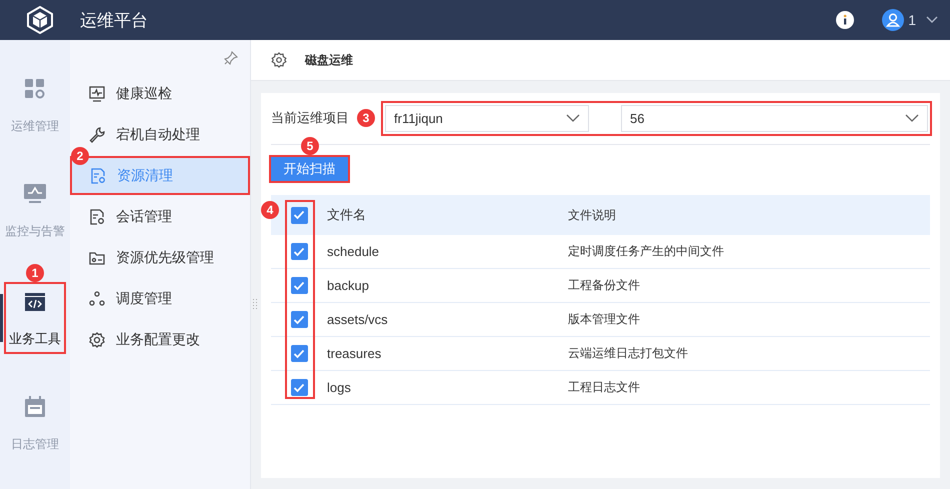  What do you see at coordinates (604, 285) in the screenshot?
I see `table-cell-text: 工程备份文件` at bounding box center [604, 285].